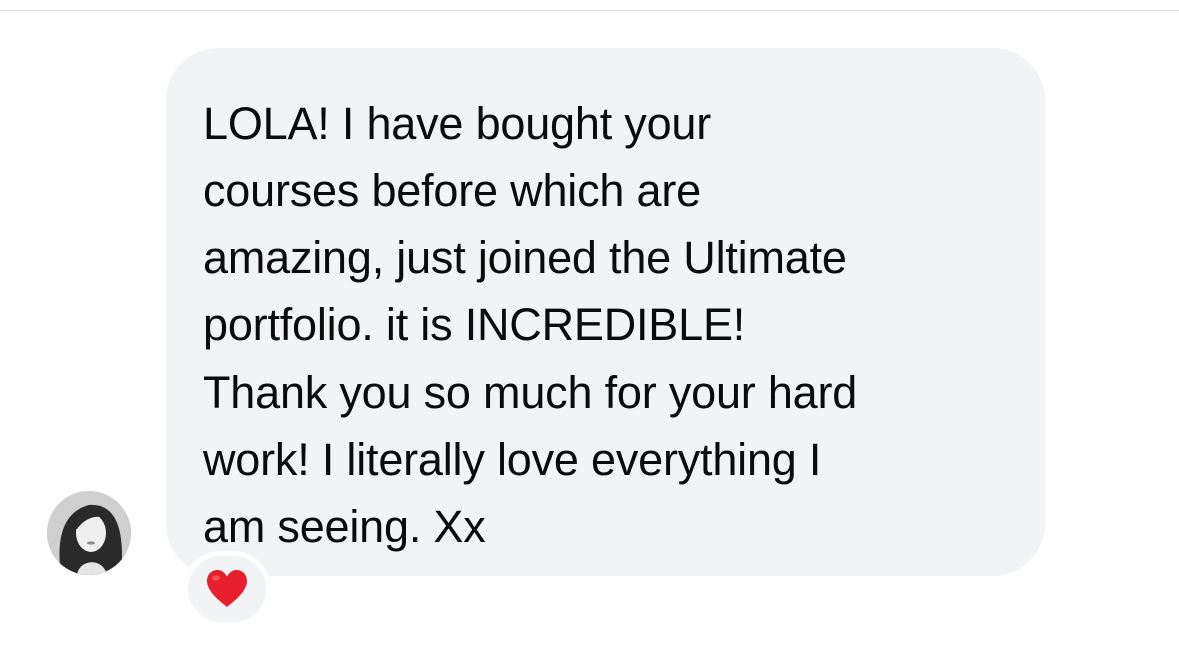 This screenshot has height=645, width=1179. What do you see at coordinates (344, 526) in the screenshot?
I see `message-line: am seeing. Xx` at bounding box center [344, 526].